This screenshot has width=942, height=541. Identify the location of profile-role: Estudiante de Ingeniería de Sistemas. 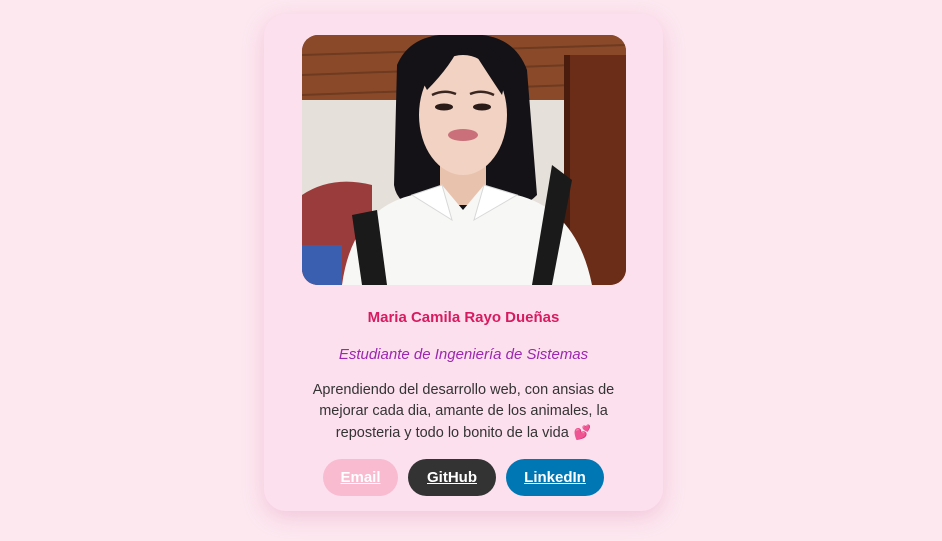
(463, 354).